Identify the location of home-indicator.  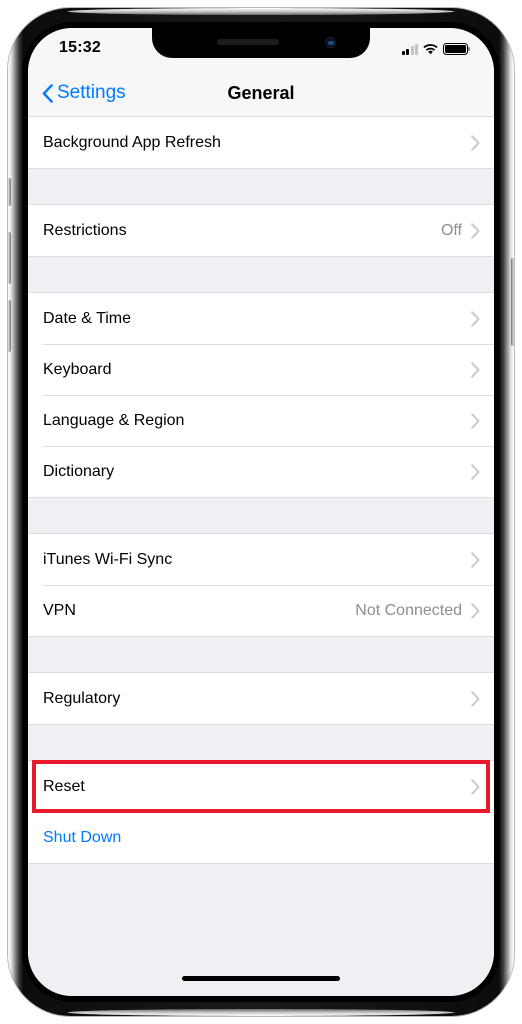
(261, 978).